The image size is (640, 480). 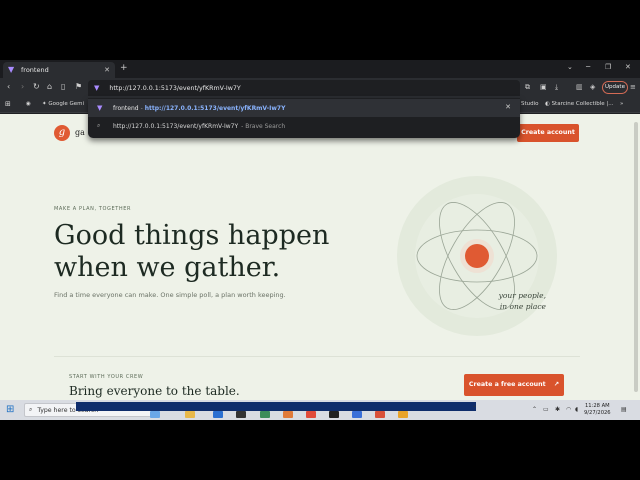 I want to click on caption-line: your people,, so click(x=522, y=295).